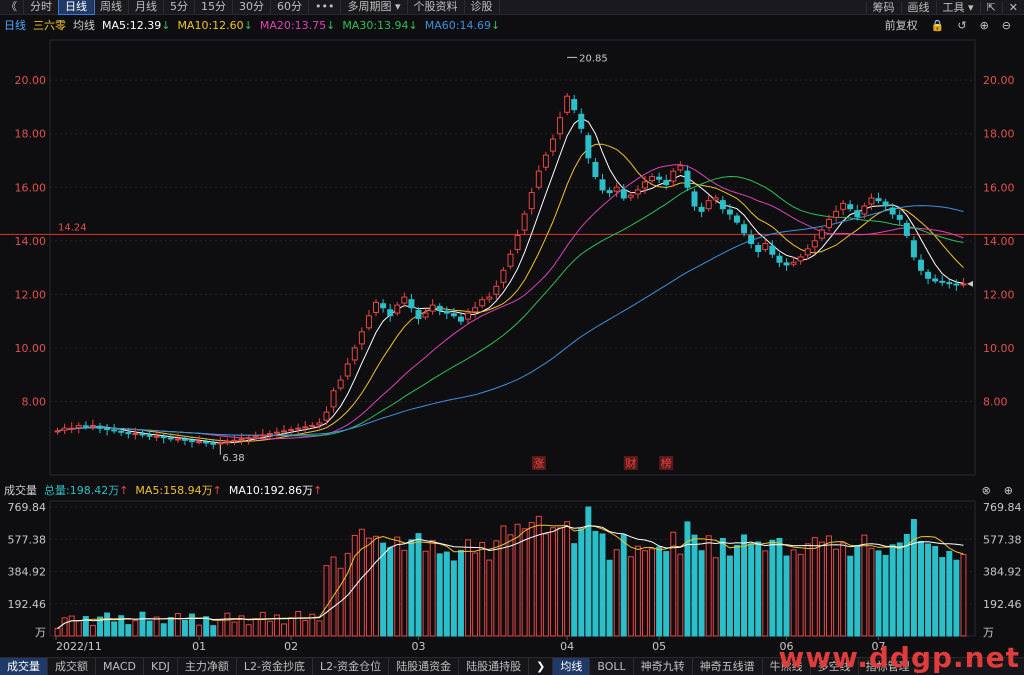 This screenshot has height=675, width=1024. I want to click on indicator-tab-1: 成交额, so click(72, 666).